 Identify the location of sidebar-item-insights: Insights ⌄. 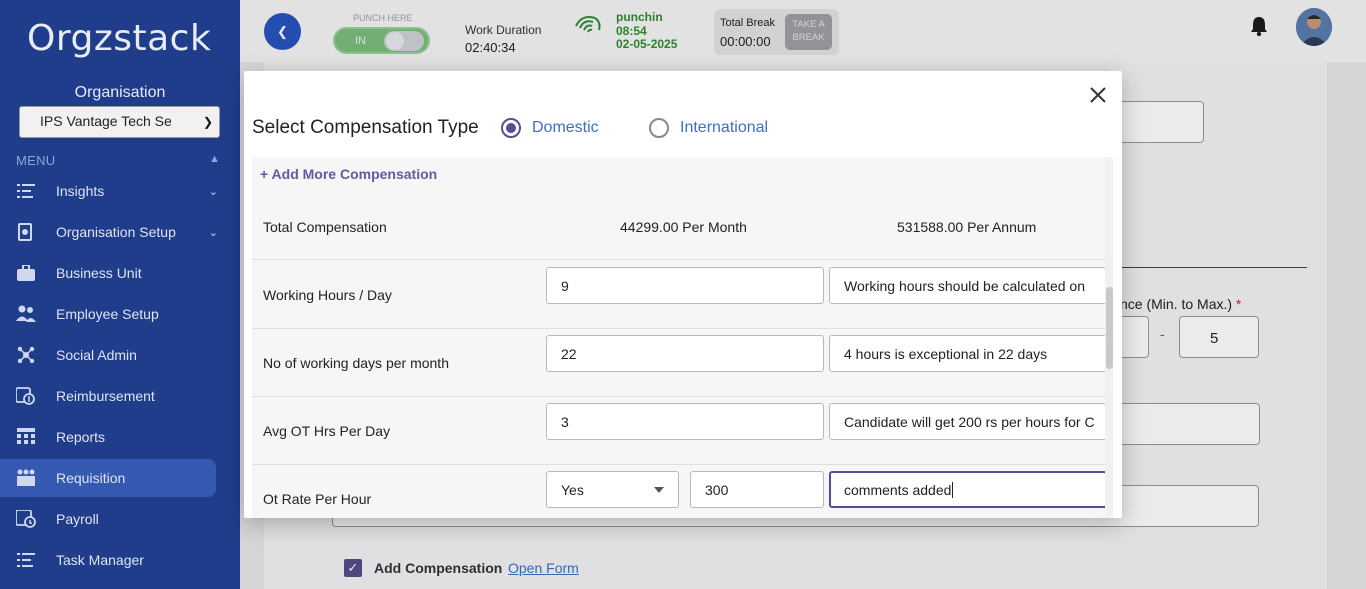
(120, 191).